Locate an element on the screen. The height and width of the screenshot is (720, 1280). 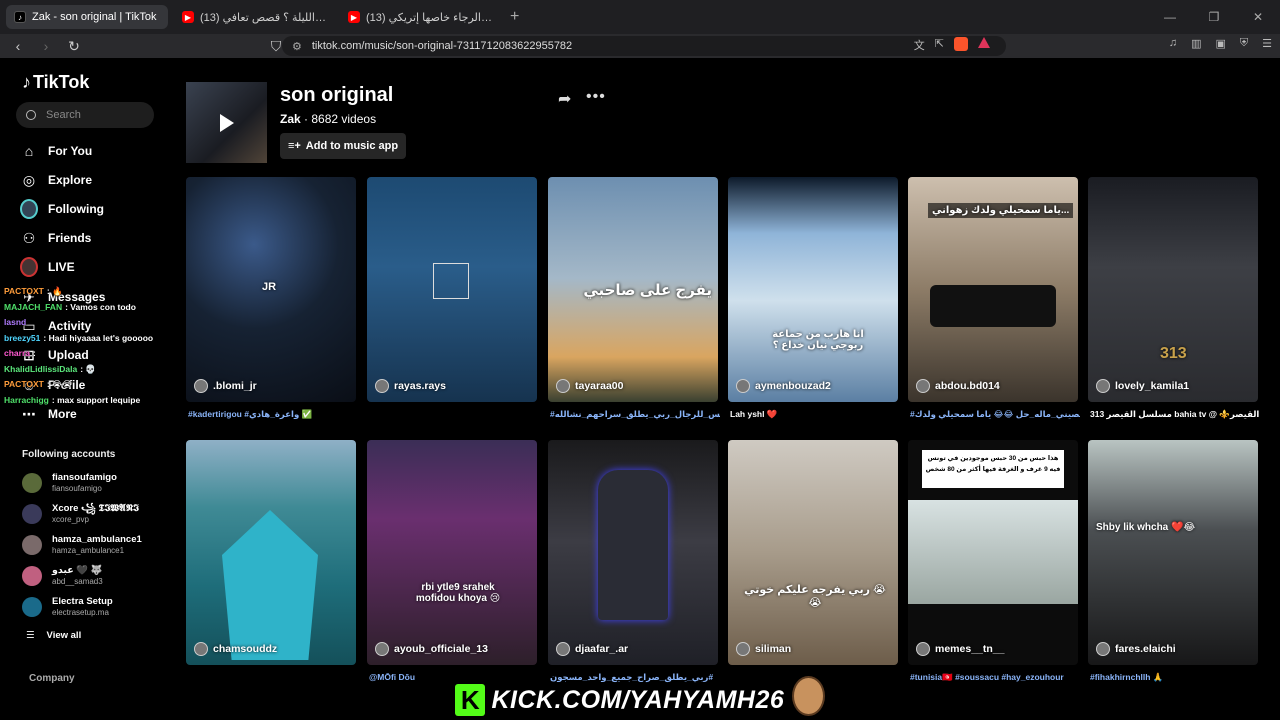
back-button: ‹ is located at coordinates (18, 46).